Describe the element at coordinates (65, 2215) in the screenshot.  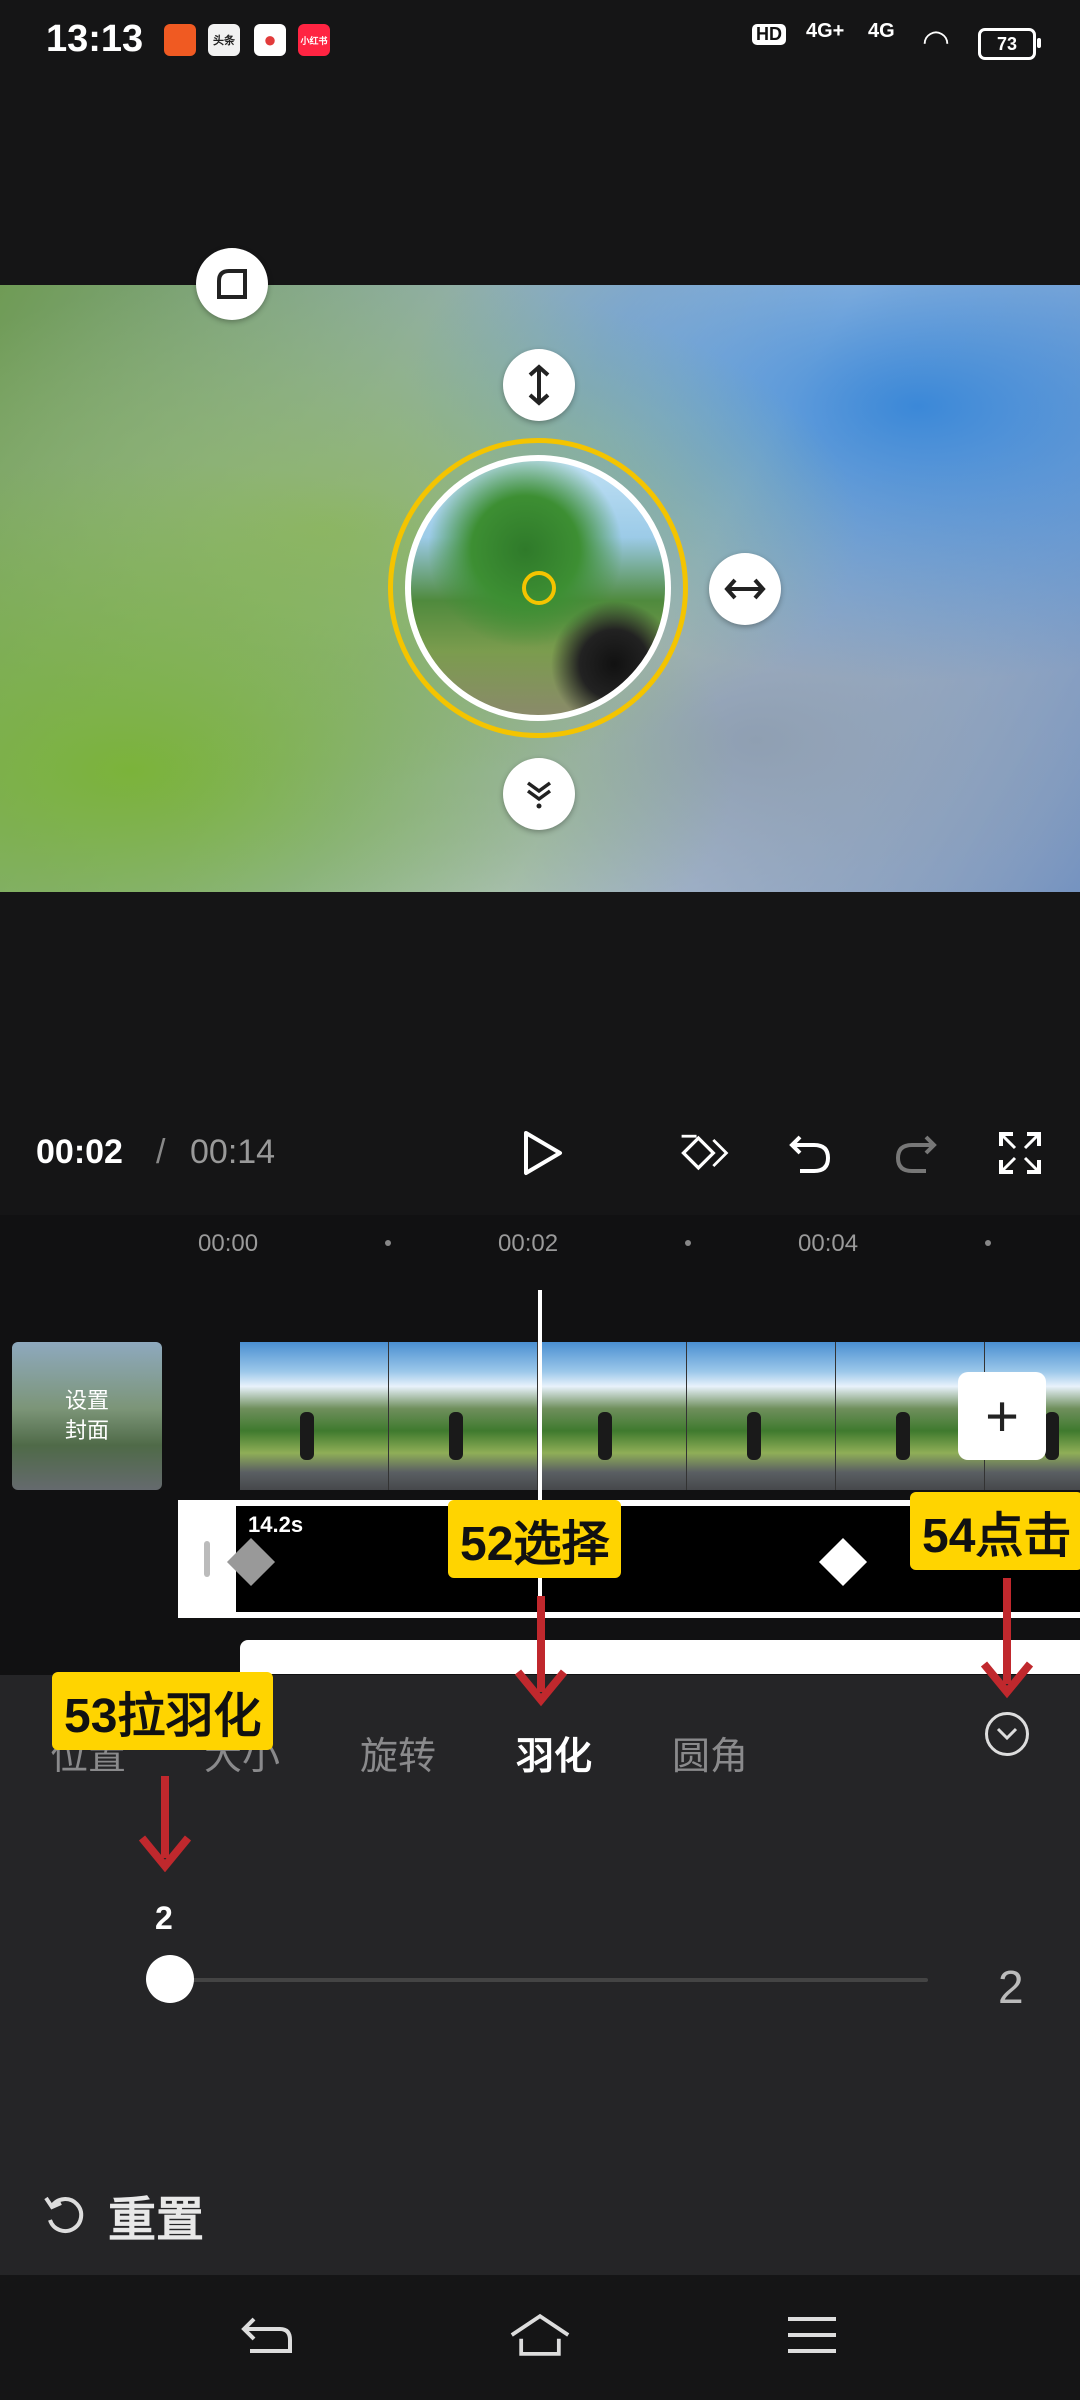
I see `reset-icon` at that location.